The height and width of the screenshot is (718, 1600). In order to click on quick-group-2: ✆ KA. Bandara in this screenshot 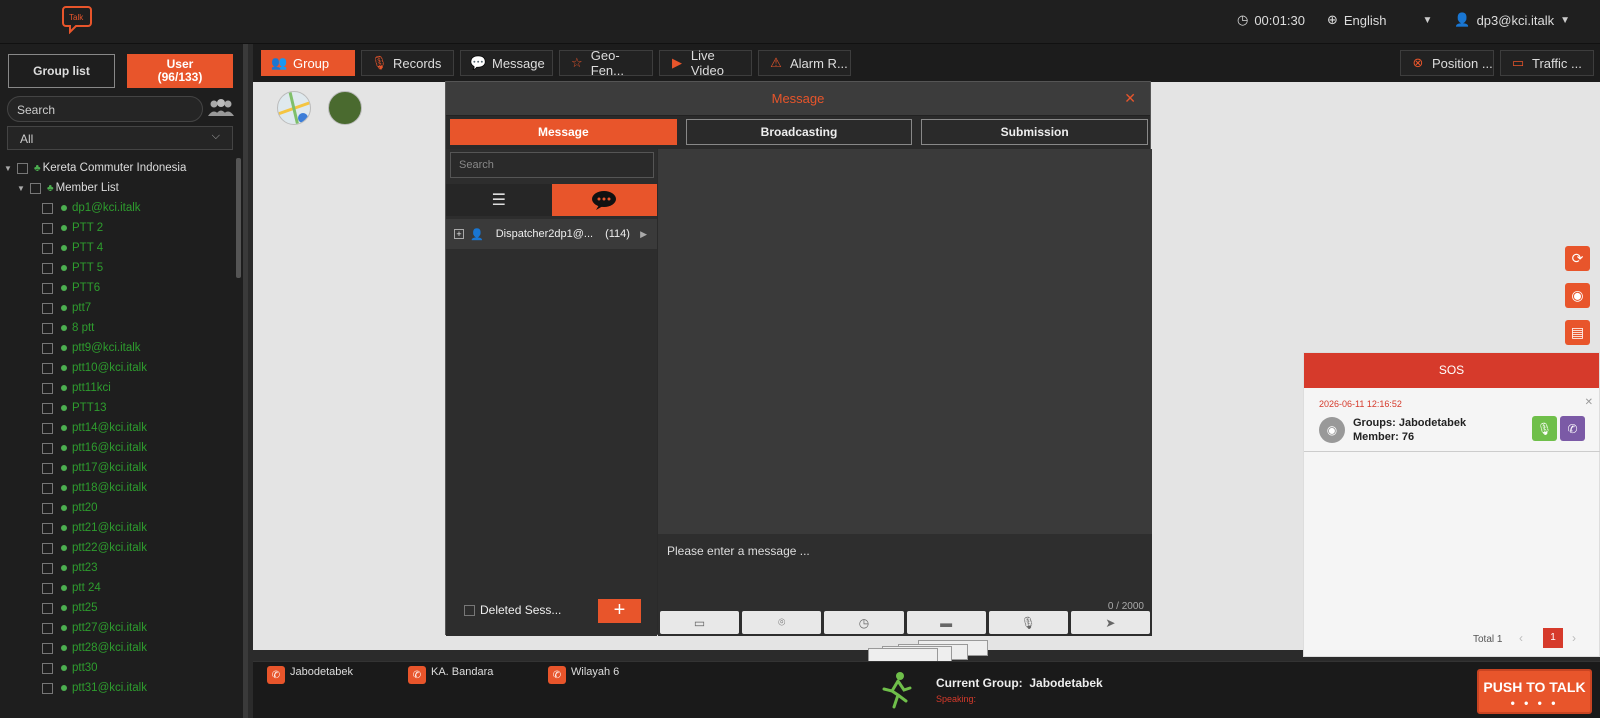, I will do `click(450, 675)`.